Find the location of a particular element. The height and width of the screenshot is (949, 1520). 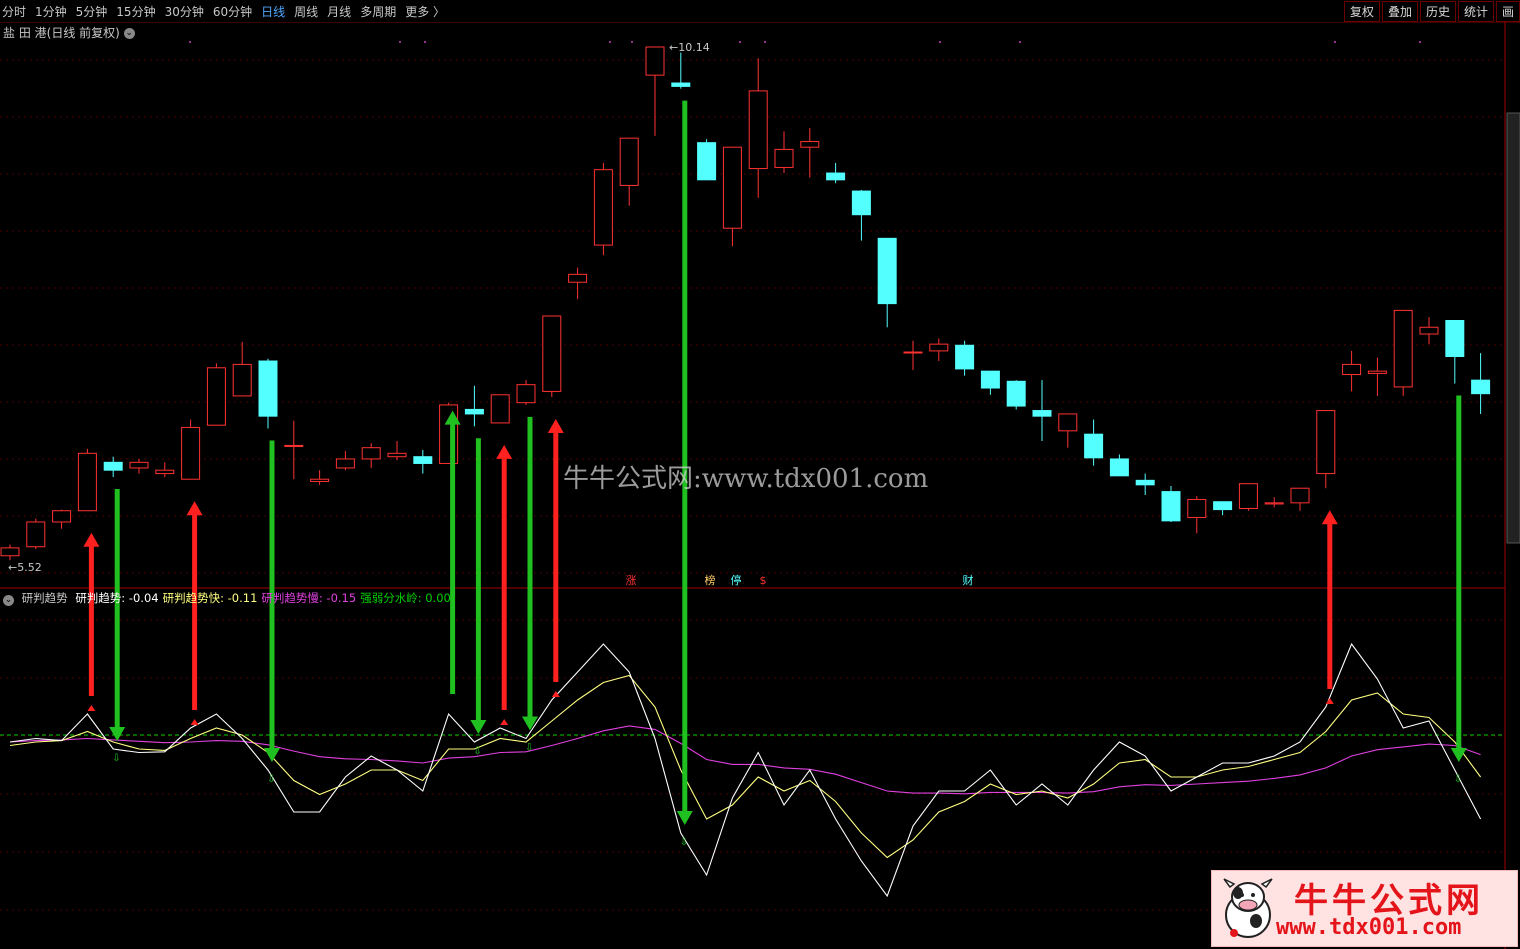

indicator-value-2: 研判趋势慢: -0.15 is located at coordinates (309, 598).